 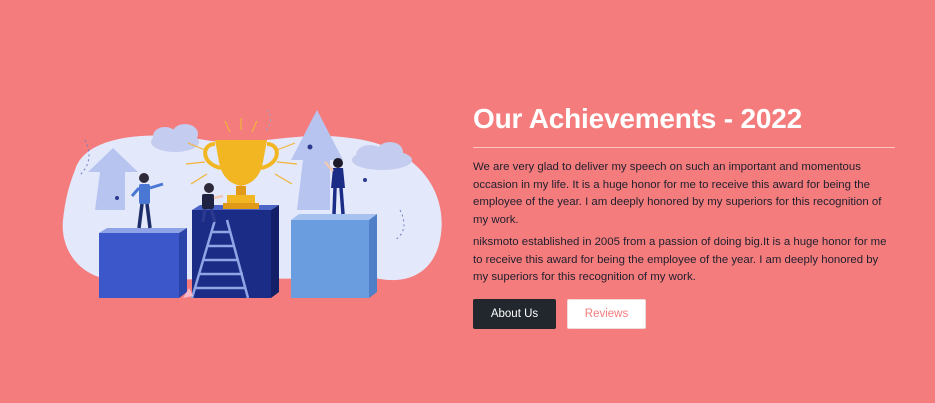 What do you see at coordinates (637, 118) in the screenshot?
I see `section-title: Our Achievements - 2022` at bounding box center [637, 118].